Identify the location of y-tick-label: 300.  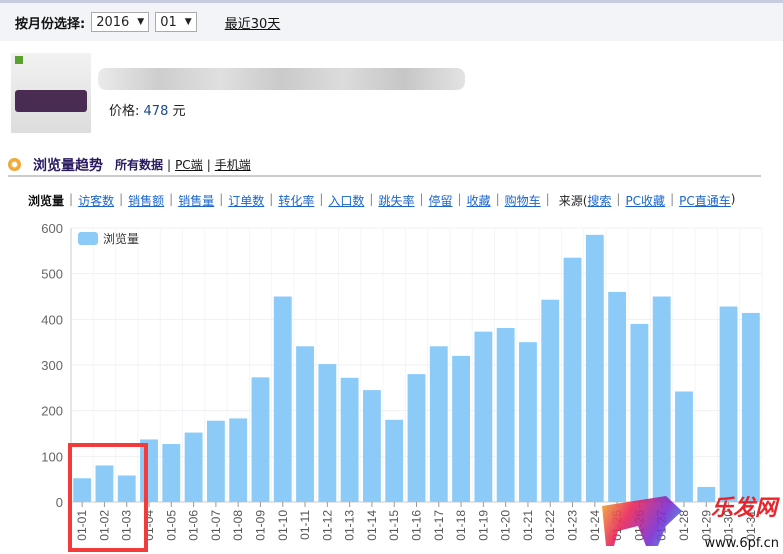
(52, 365).